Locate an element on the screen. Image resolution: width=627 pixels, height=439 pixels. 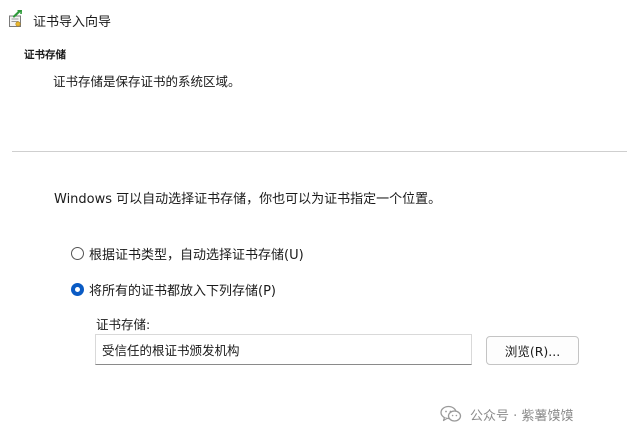
page-description: 证书存储是保存证书的系统区域。 is located at coordinates (147, 81).